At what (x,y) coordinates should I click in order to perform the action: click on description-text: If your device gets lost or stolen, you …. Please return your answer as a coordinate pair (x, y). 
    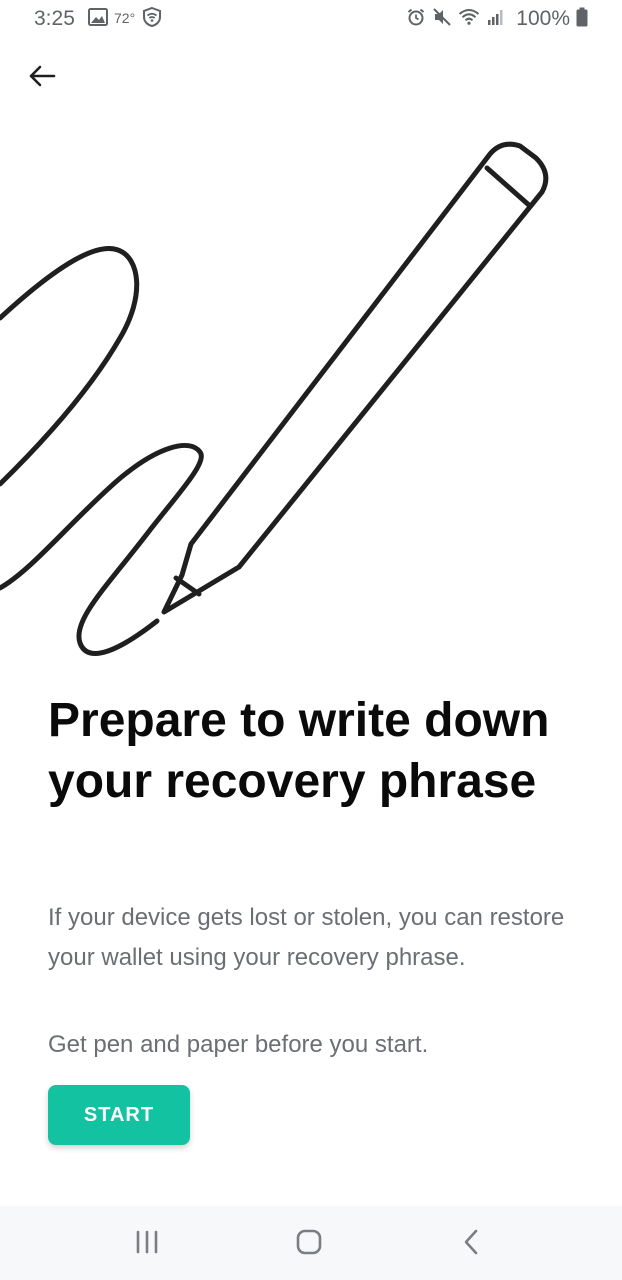
    Looking at the image, I should click on (306, 937).